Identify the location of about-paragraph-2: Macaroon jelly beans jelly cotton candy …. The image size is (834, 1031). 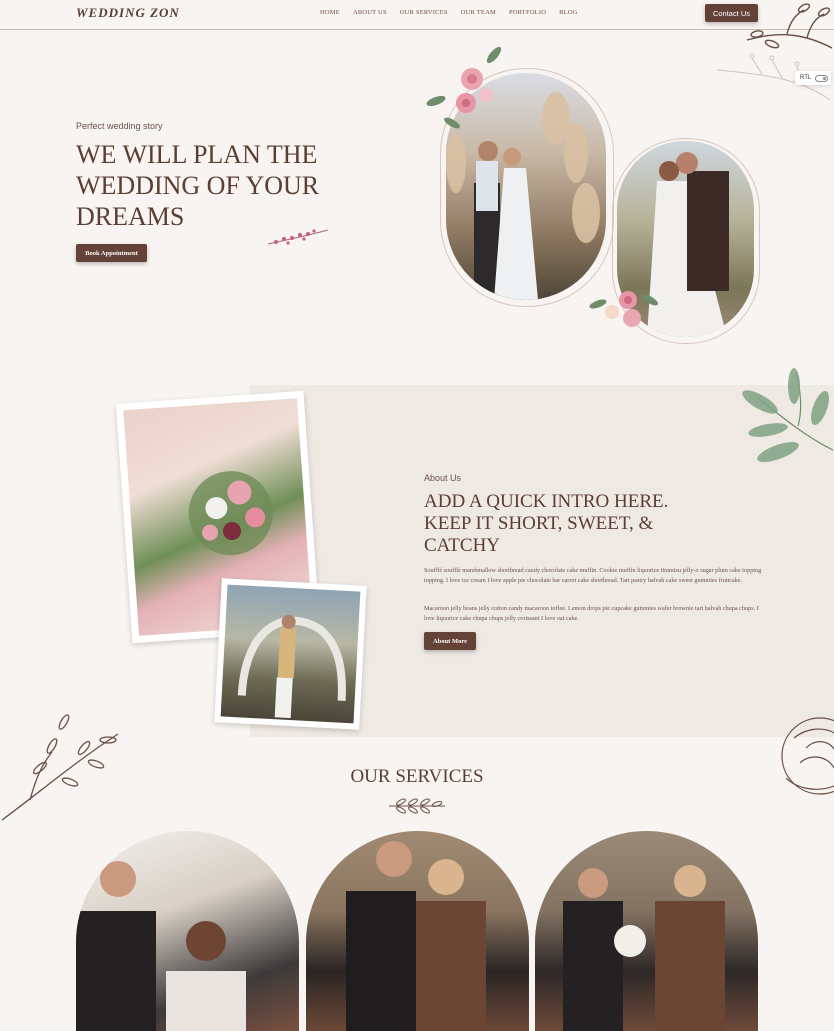
(591, 613).